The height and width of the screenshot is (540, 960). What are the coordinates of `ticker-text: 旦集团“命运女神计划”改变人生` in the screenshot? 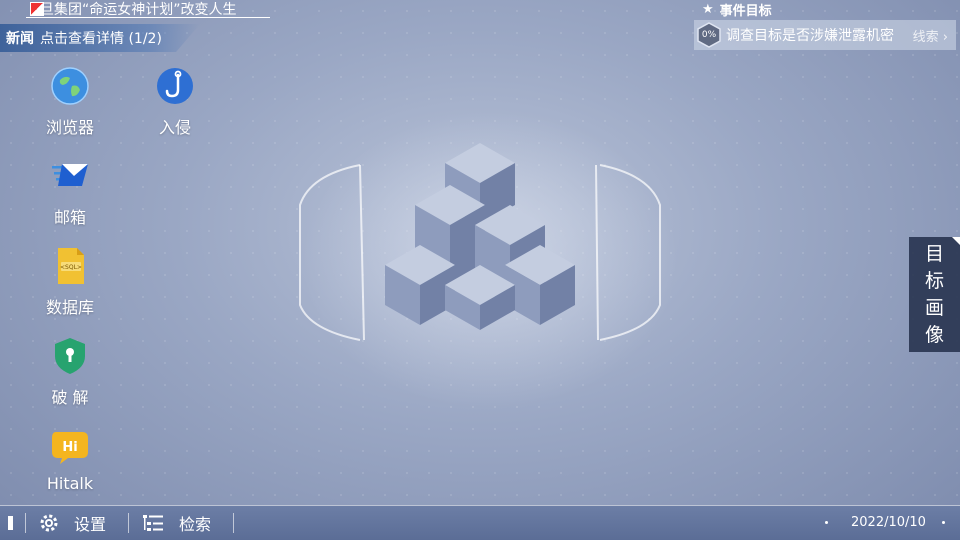 It's located at (138, 10).